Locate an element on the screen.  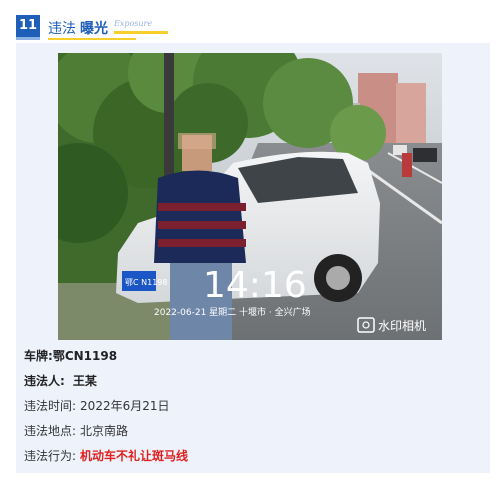
section-title-english: Exposure is located at coordinates (133, 23).